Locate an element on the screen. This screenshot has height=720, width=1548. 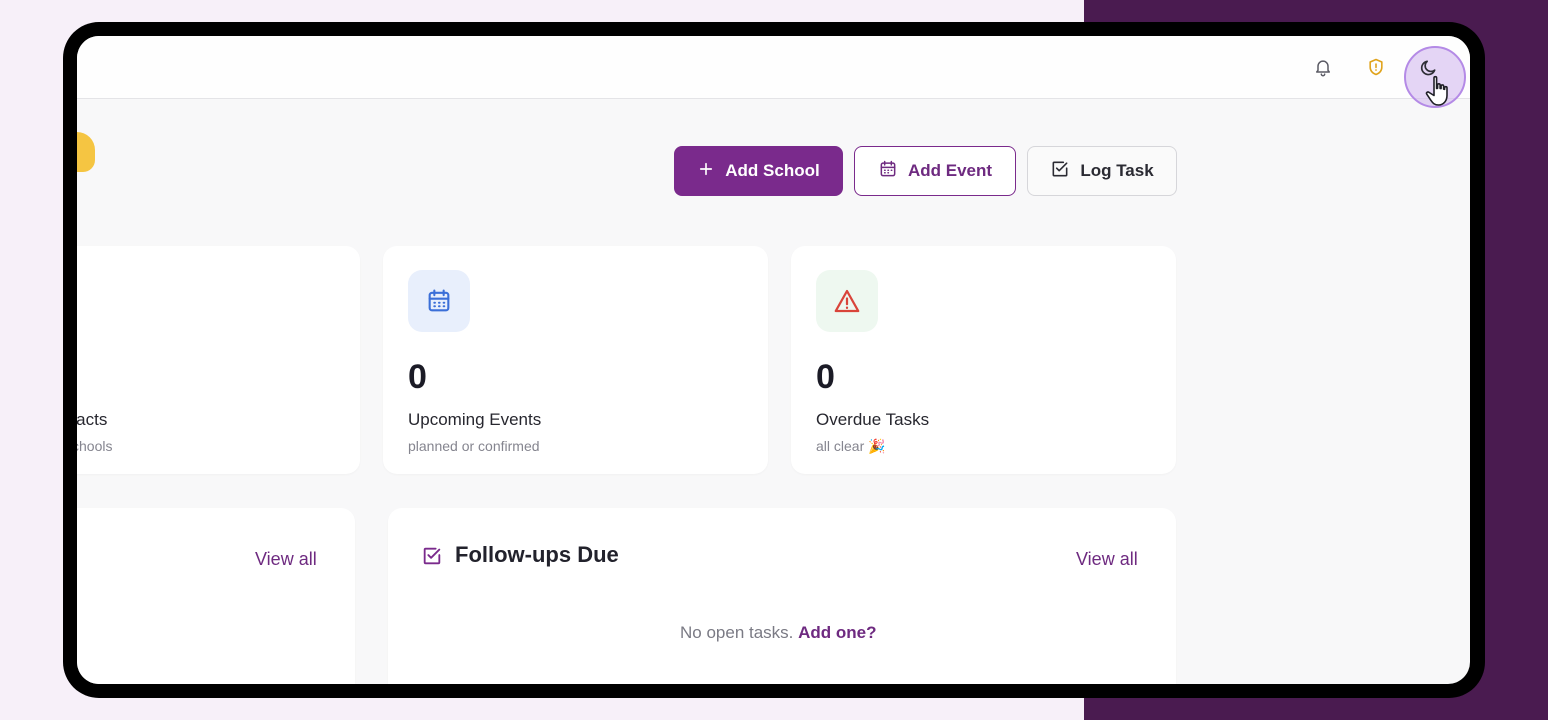
stat-sub-events: planned or confirmed is located at coordinates (474, 446).